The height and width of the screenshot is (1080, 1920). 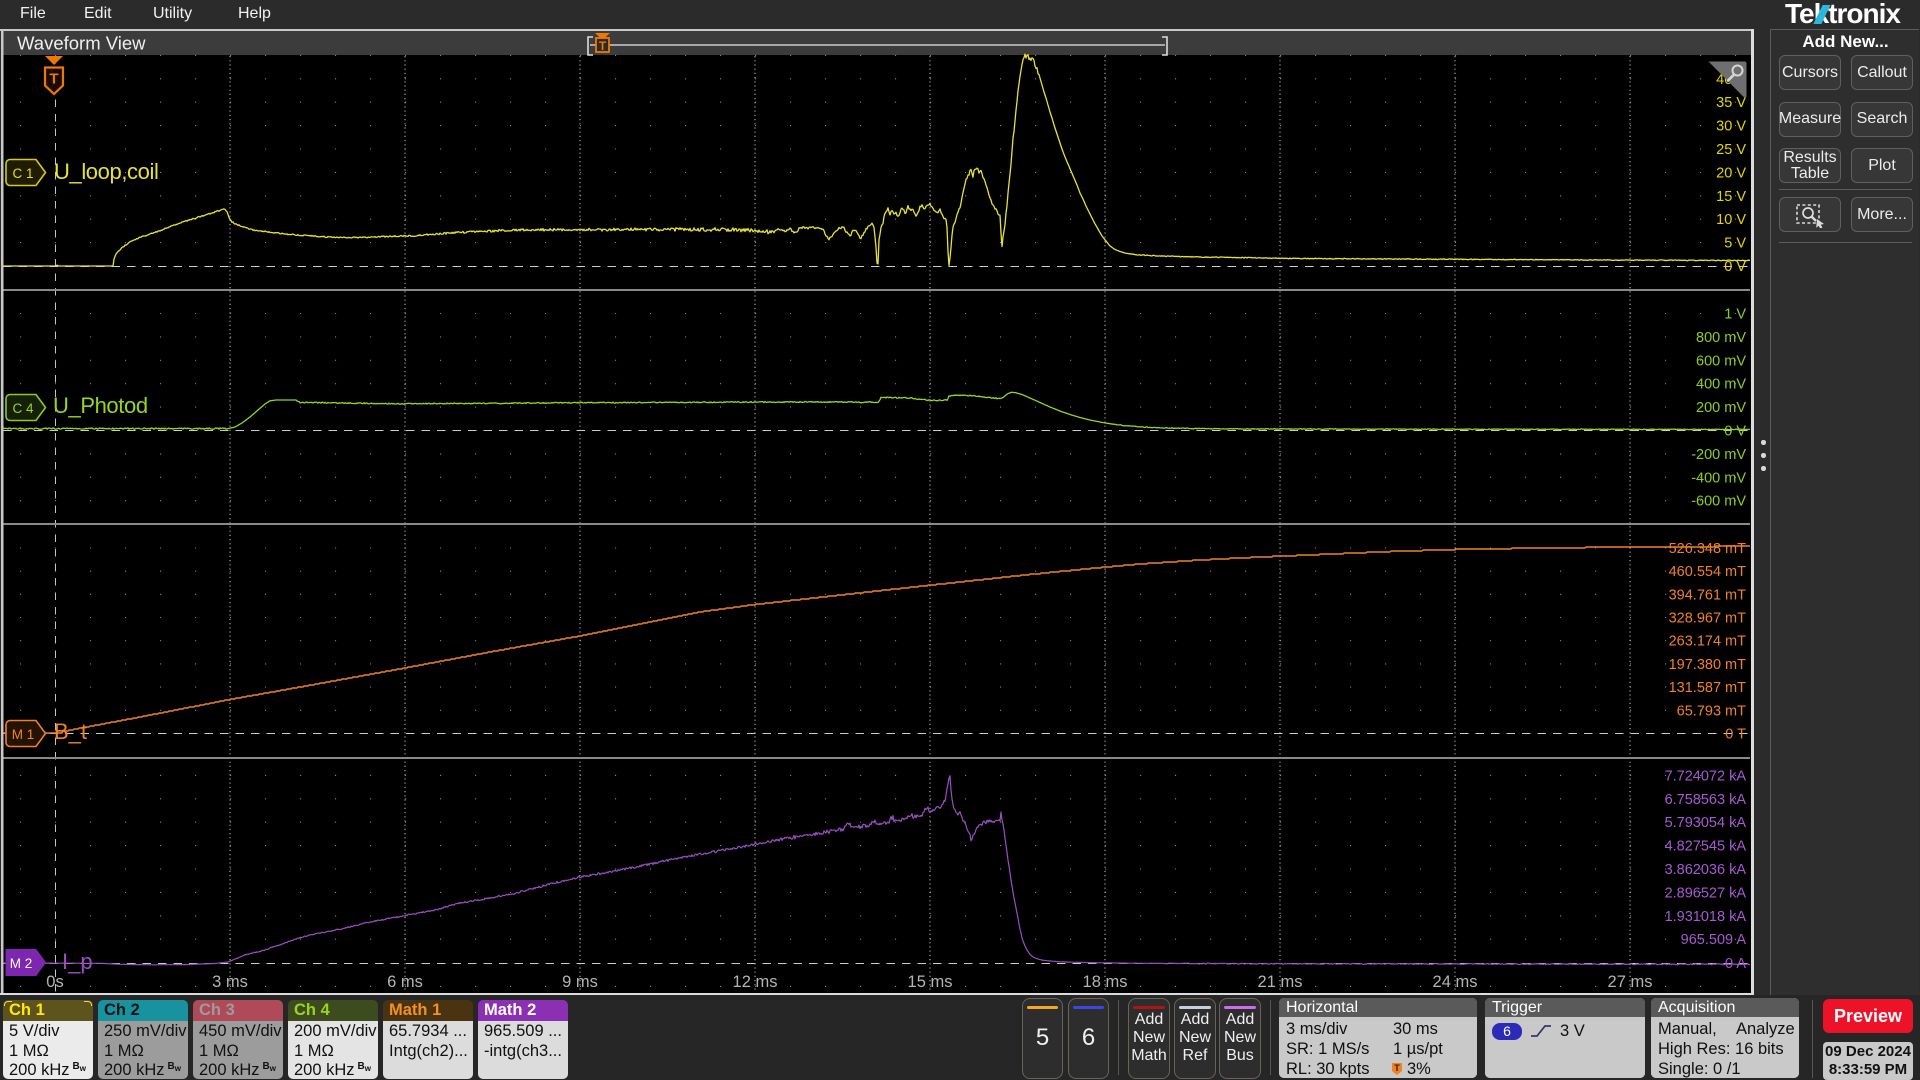 What do you see at coordinates (1721, 408) in the screenshot?
I see `svg-text: 200 mV` at bounding box center [1721, 408].